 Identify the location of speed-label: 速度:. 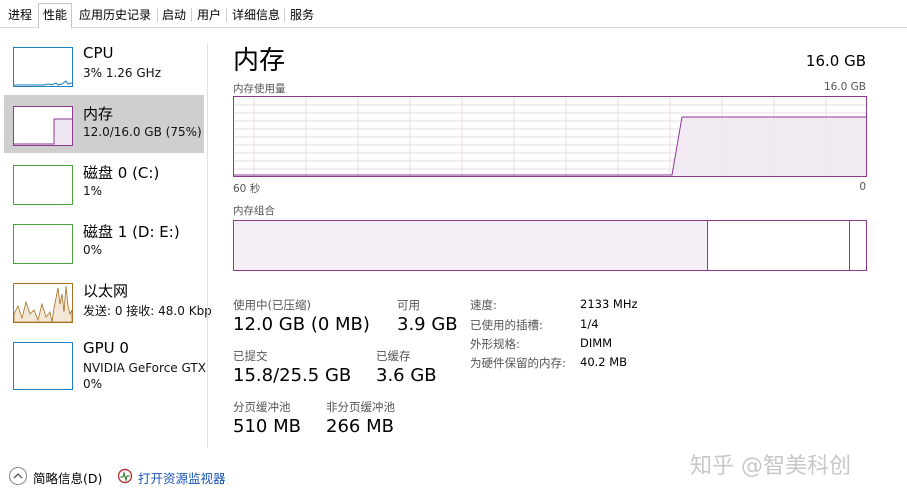
(483, 305).